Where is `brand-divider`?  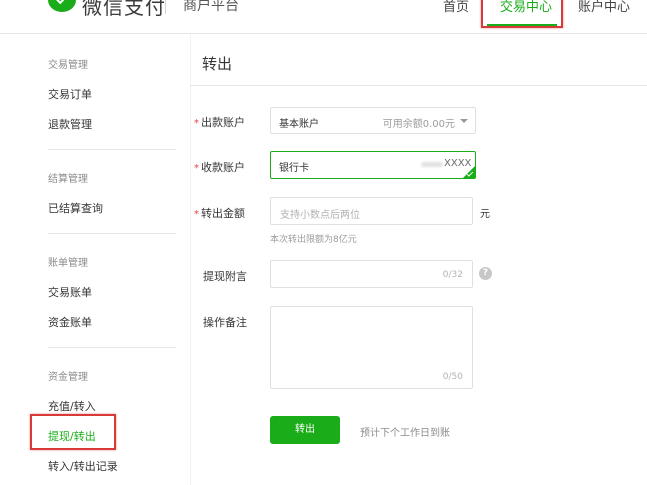
brand-divider is located at coordinates (165, 7).